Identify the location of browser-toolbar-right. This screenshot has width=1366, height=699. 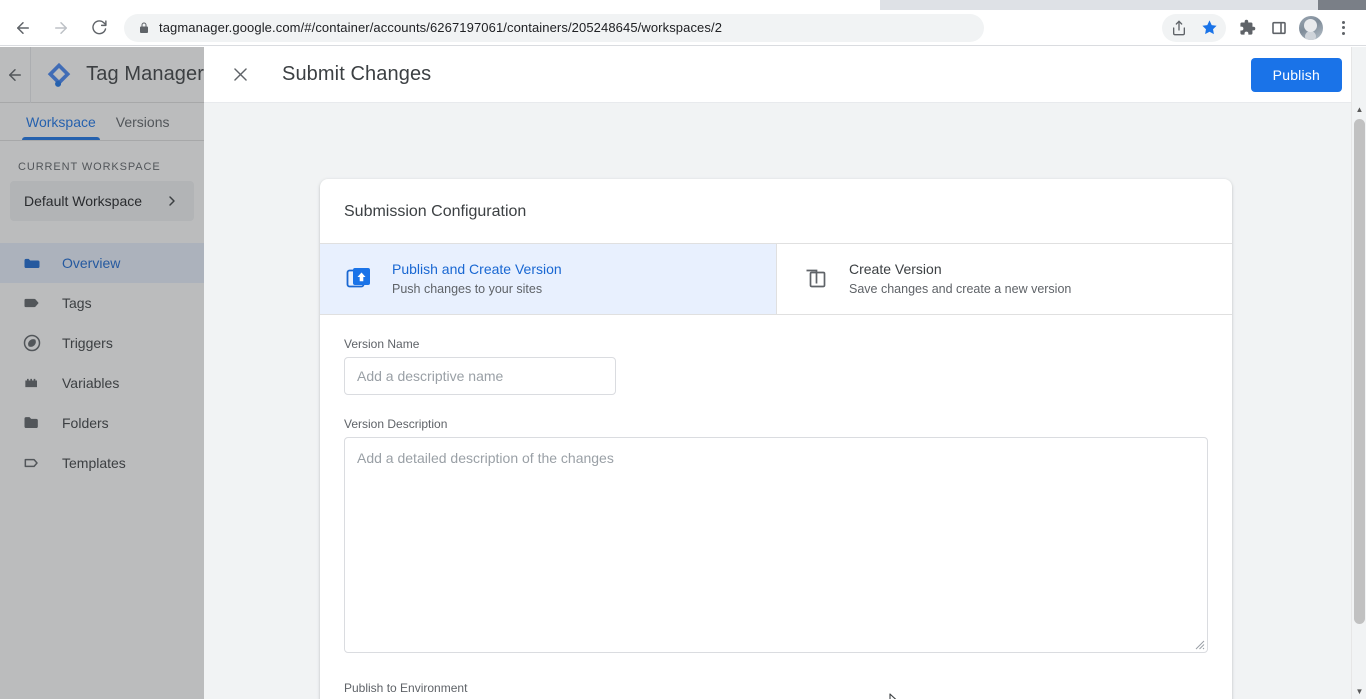
(1264, 28).